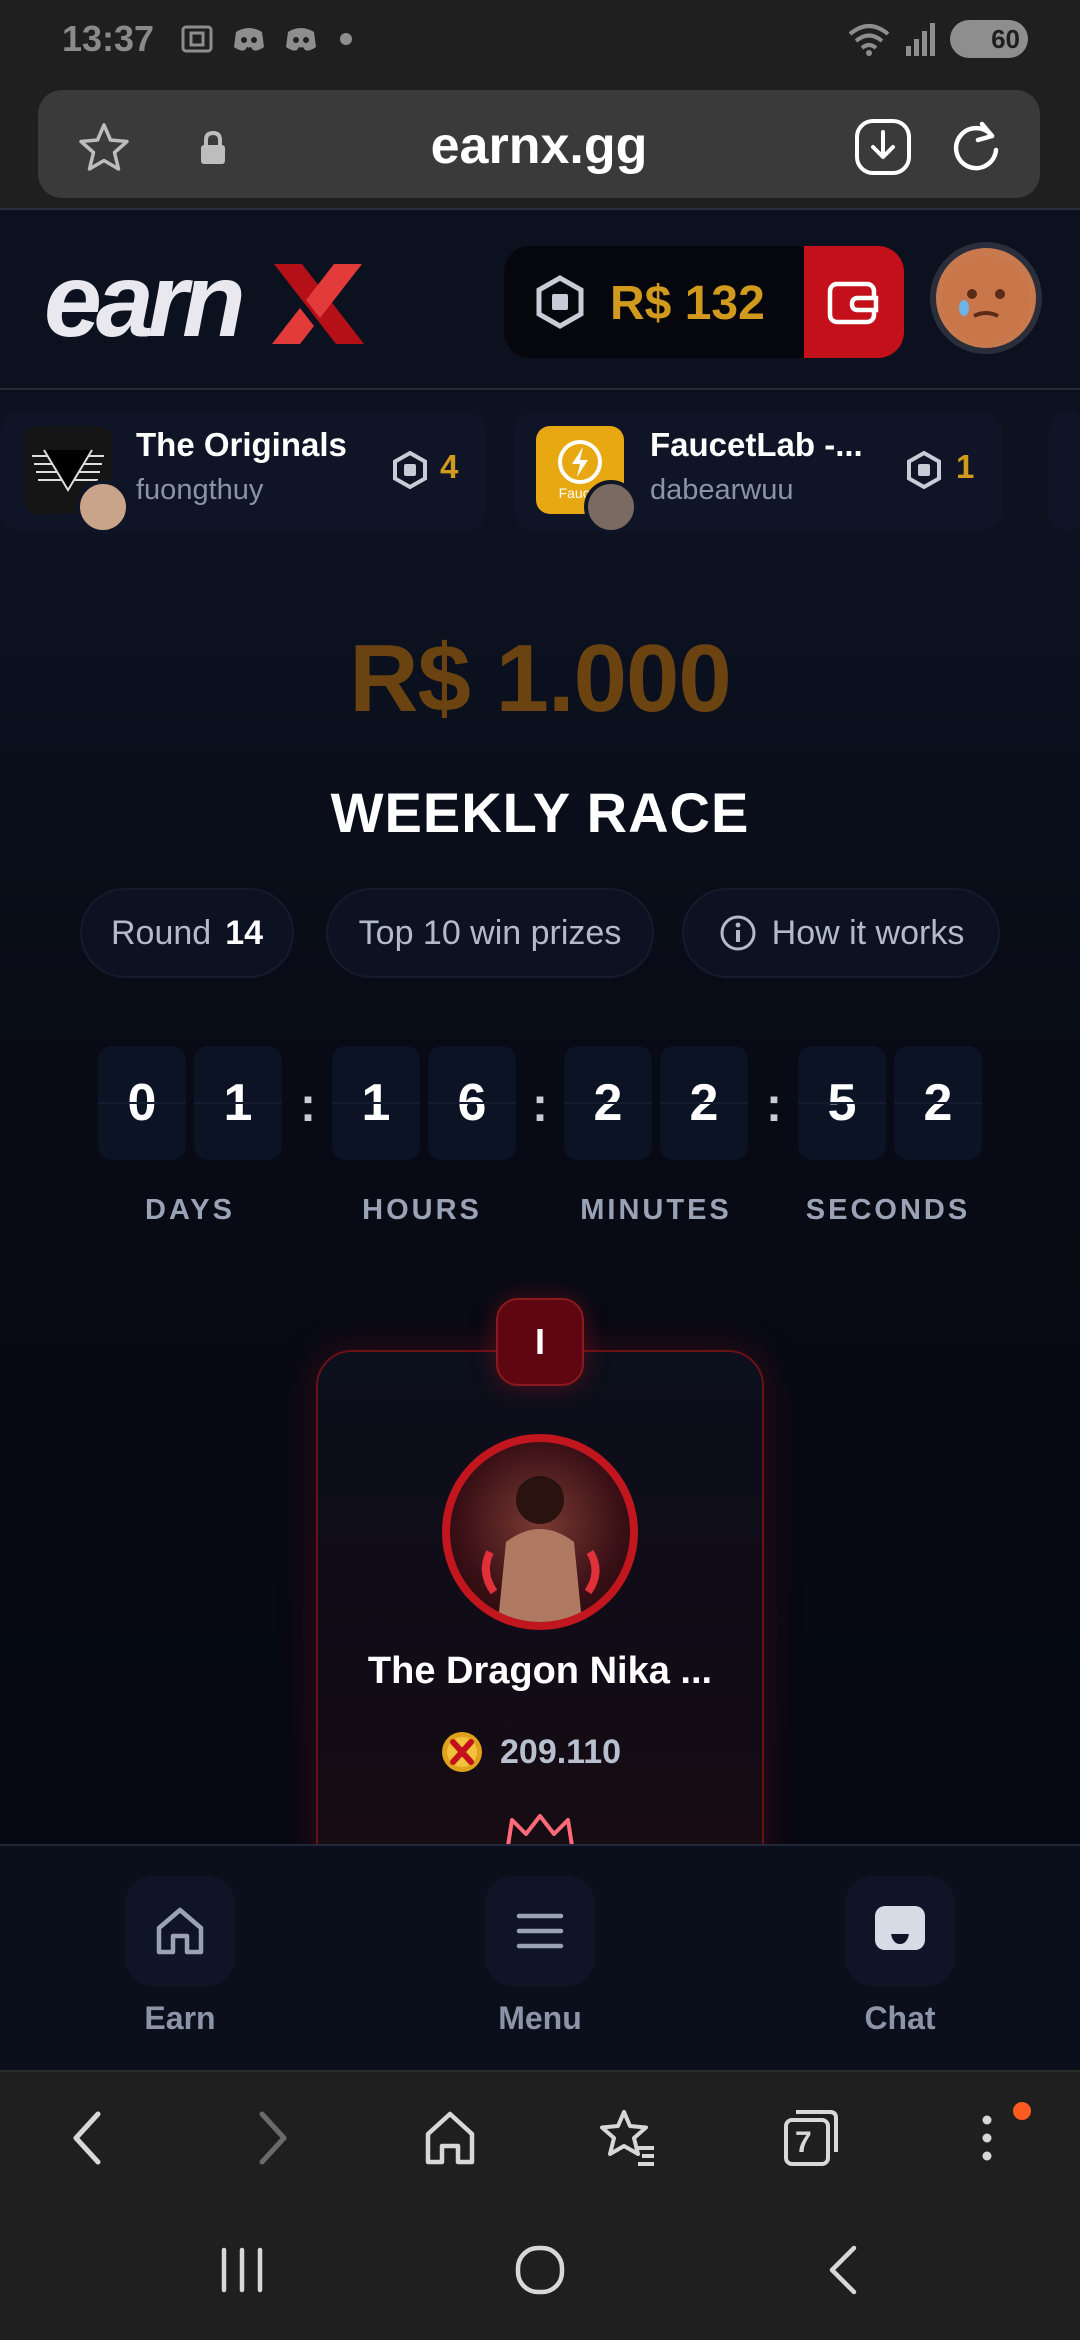 The height and width of the screenshot is (2340, 1080). I want to click on how-it-works-button: How it works, so click(841, 933).